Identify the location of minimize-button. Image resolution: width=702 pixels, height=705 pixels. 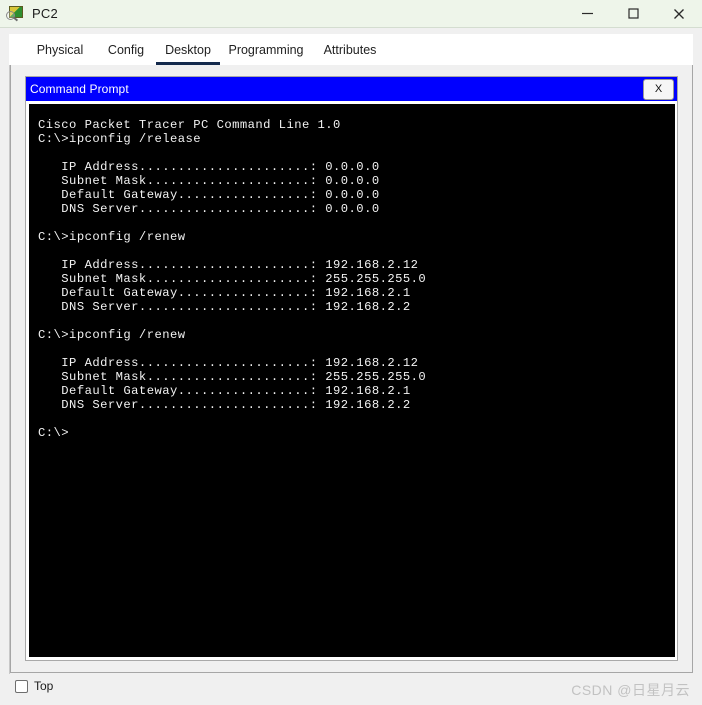
(587, 13).